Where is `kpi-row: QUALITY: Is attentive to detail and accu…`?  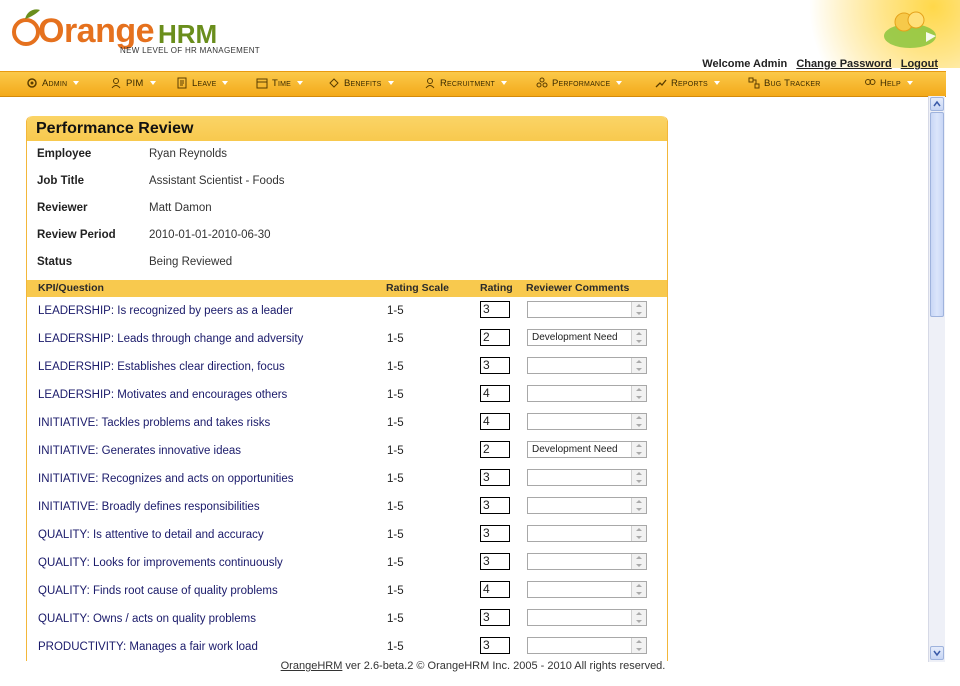 kpi-row: QUALITY: Is attentive to detail and accu… is located at coordinates (347, 536).